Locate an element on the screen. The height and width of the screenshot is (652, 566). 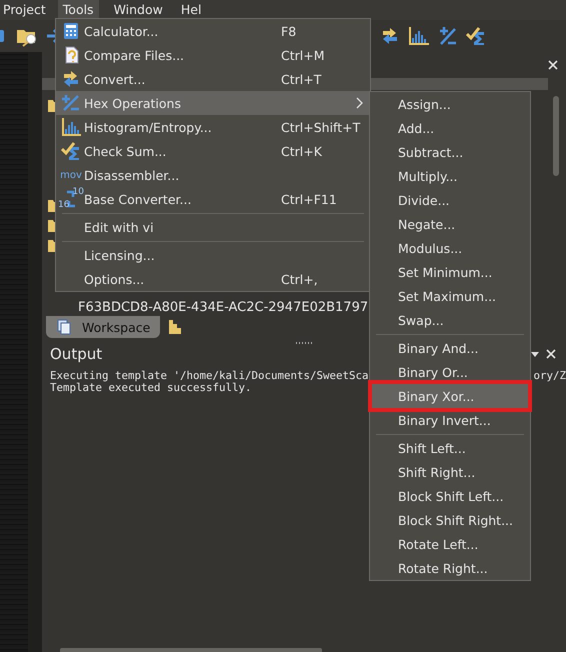
menu-bar-item: Project is located at coordinates (25, 10).